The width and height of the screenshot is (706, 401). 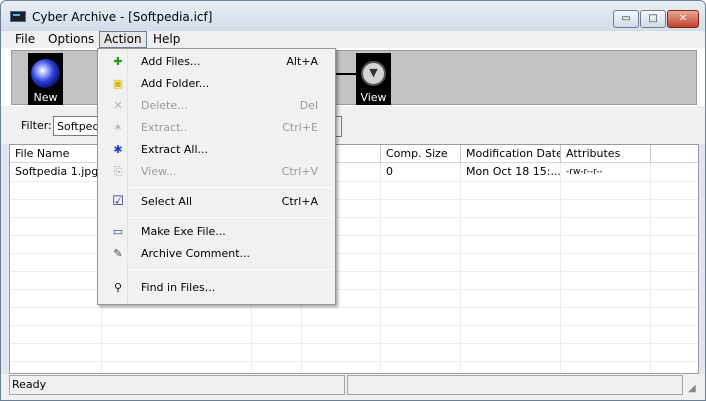 What do you see at coordinates (122, 17) in the screenshot?
I see `window-title: Cyber Archive - [Softpedia.icf]` at bounding box center [122, 17].